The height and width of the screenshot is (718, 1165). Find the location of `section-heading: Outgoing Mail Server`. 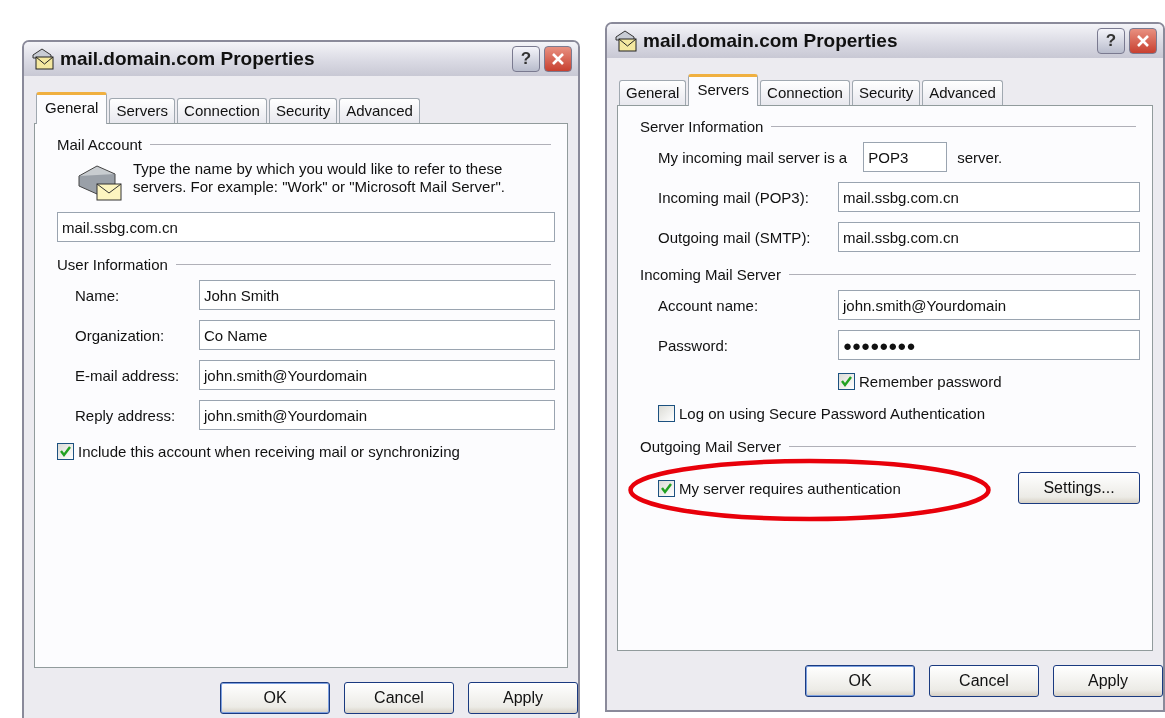

section-heading: Outgoing Mail Server is located at coordinates (710, 446).